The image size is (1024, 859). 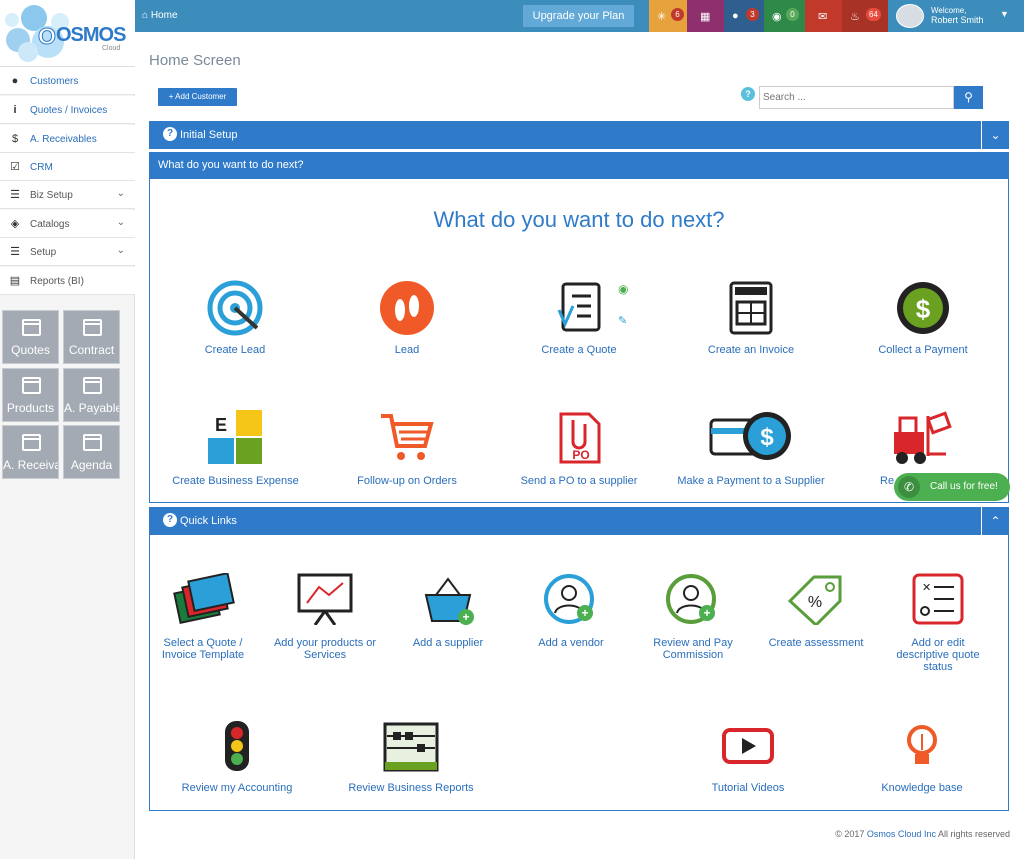 I want to click on messages-button: ◉ 0, so click(x=784, y=16).